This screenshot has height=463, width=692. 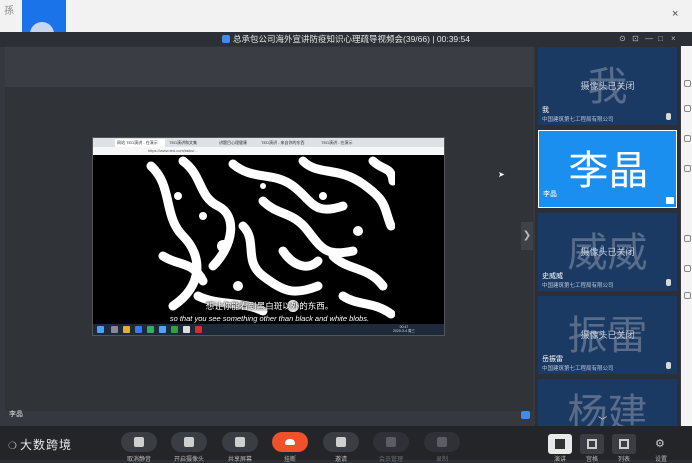 I want to click on participant-tile-active: 李晶 李晶, so click(x=607, y=169).